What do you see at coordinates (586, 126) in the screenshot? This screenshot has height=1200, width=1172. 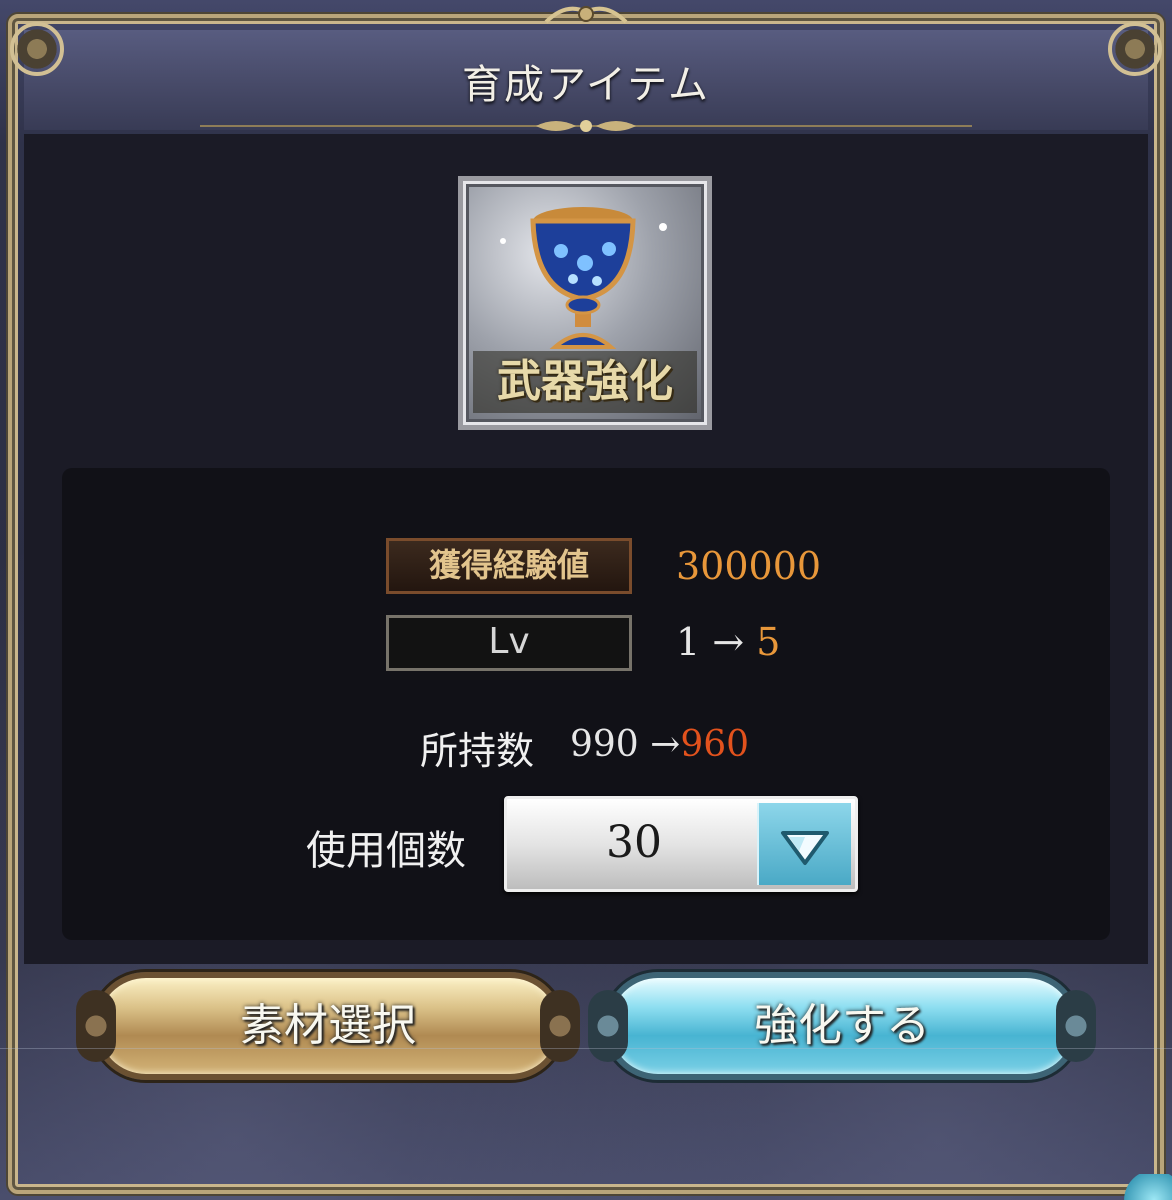 I see `title-divider-ornament-icon` at bounding box center [586, 126].